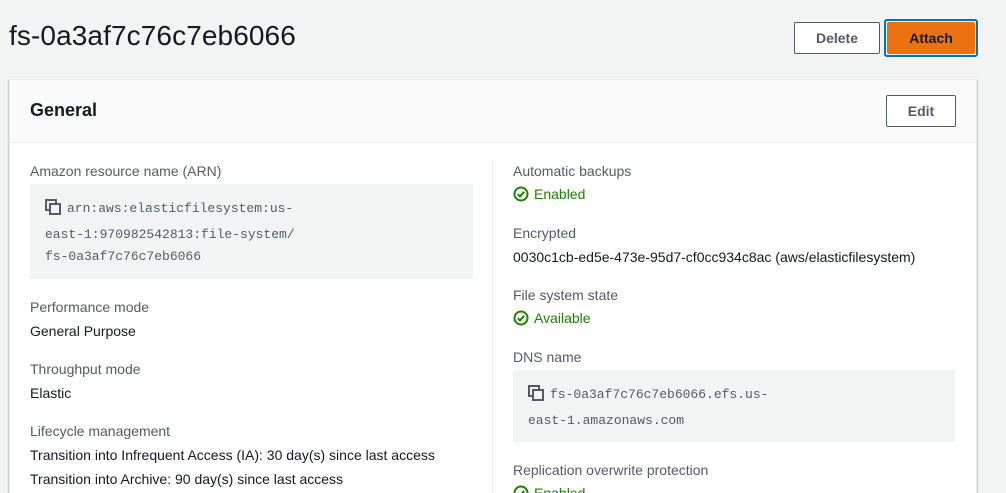  I want to click on dns-text-2: east-1.amazonaws.com, so click(606, 420).